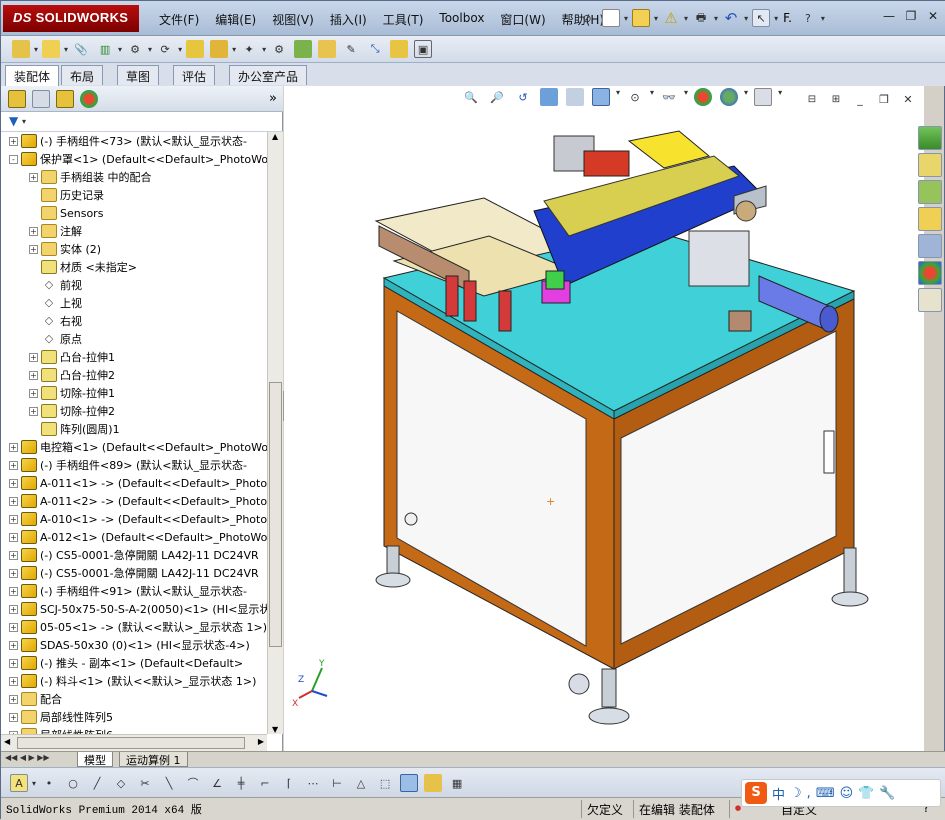 The height and width of the screenshot is (820, 945). I want to click on user-icon: ☺, so click(847, 793).